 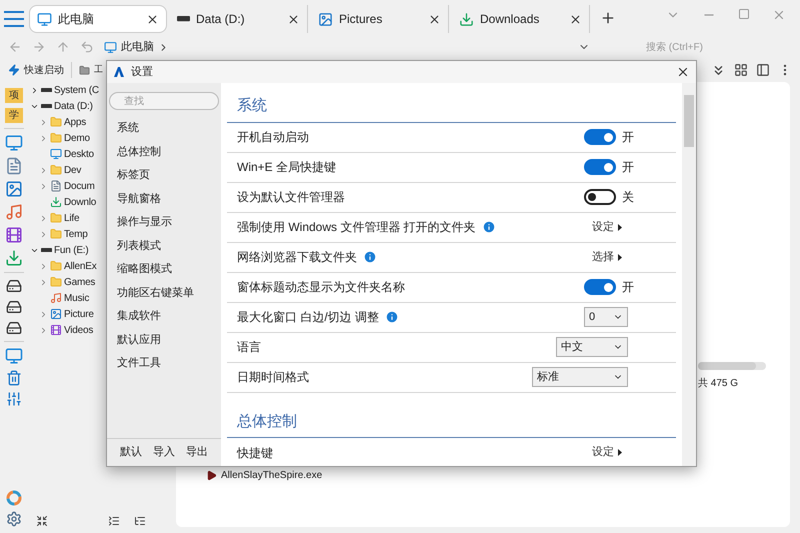 I want to click on dropdown: 0, so click(x=606, y=317).